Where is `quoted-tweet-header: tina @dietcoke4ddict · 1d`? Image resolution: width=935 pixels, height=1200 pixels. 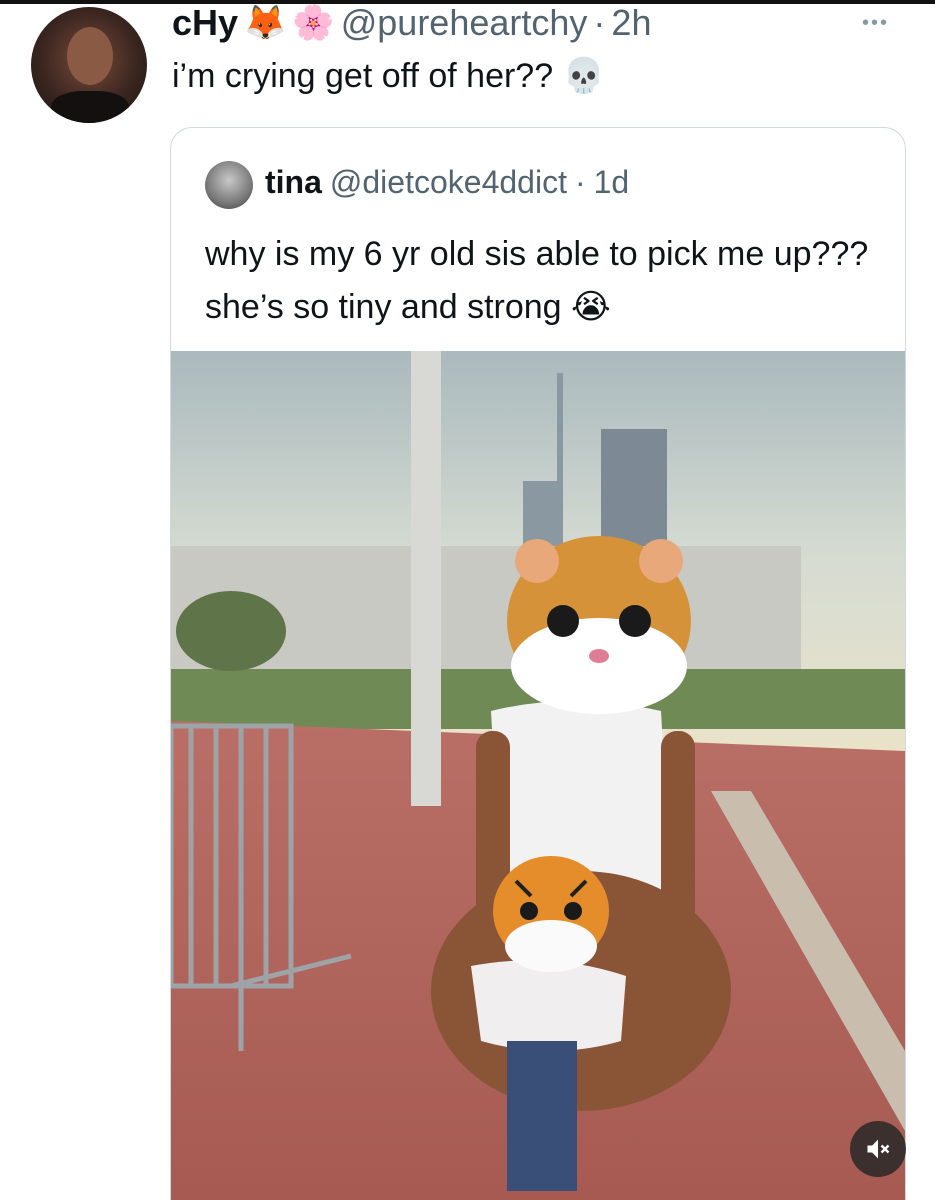 quoted-tweet-header: tina @dietcoke4ddict · 1d is located at coordinates (447, 182).